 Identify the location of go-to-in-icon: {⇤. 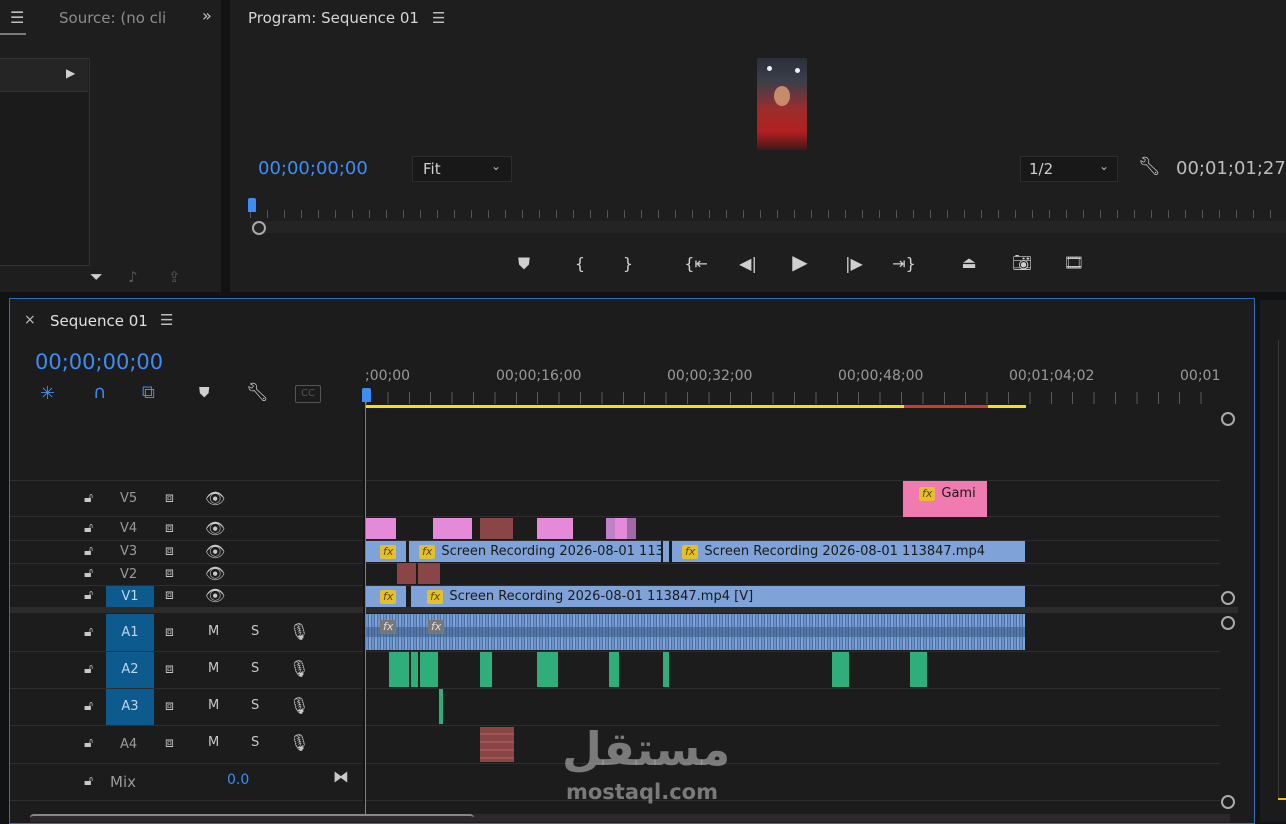
(696, 264).